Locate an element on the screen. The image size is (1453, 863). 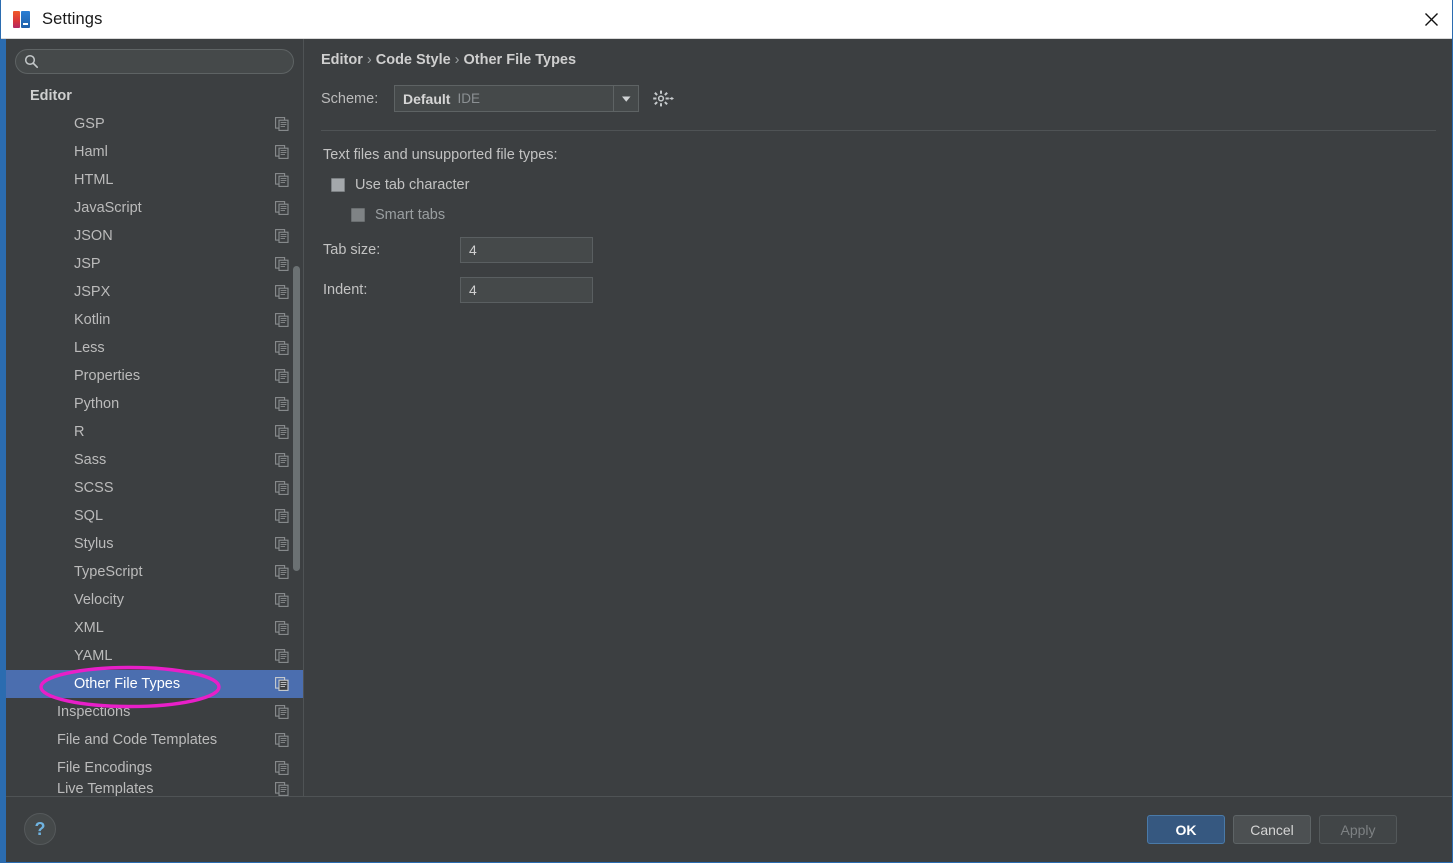
sidebar-item-file-and-code-templates: File and Code Templates is located at coordinates (154, 740).